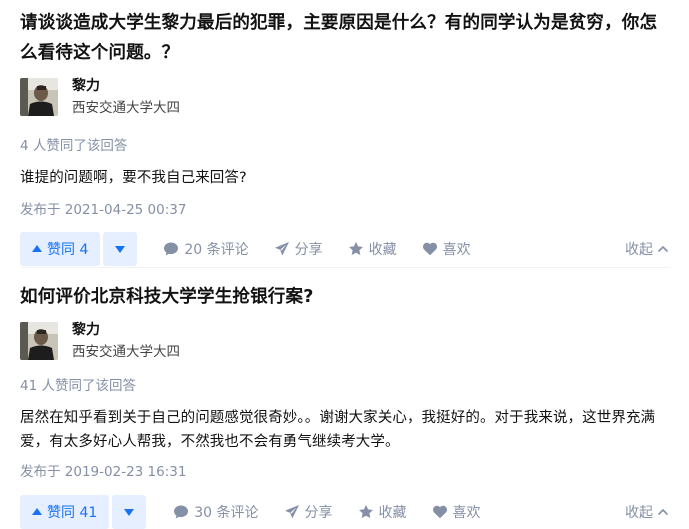  Describe the element at coordinates (74, 146) in the screenshot. I see `vote-summary: 4 人赞同了该回答` at that location.